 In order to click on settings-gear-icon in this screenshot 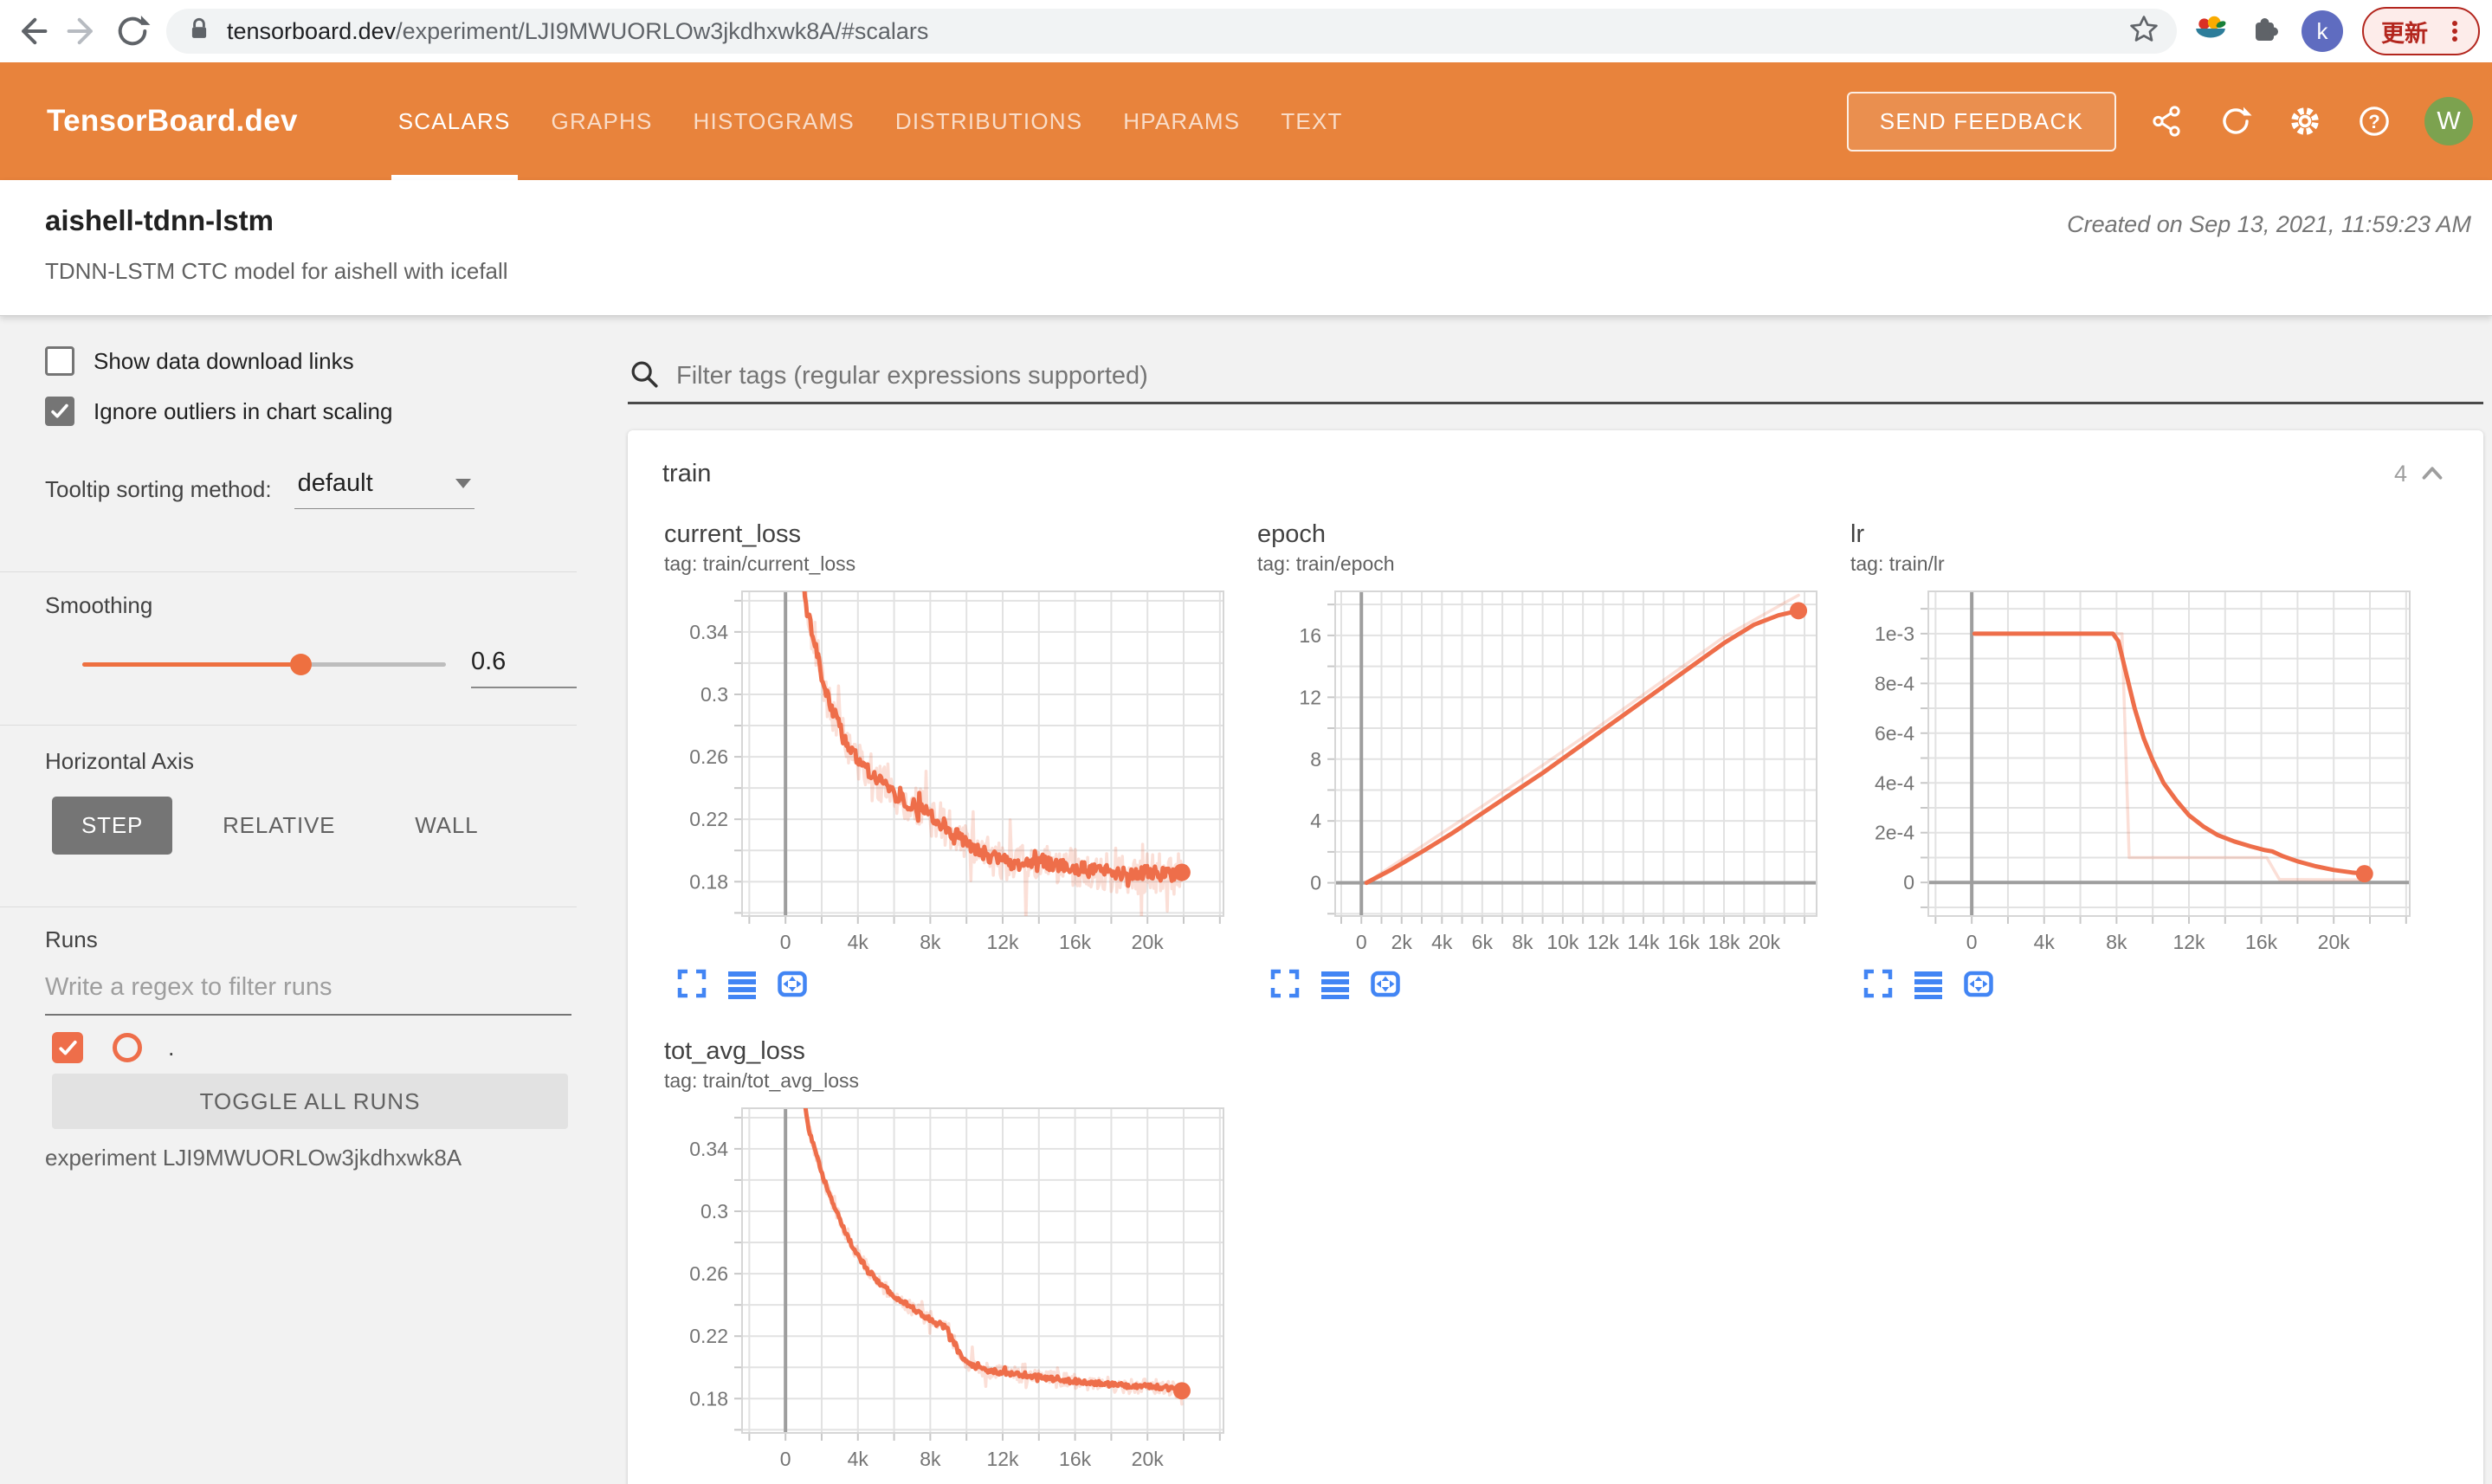, I will do `click(2305, 121)`.